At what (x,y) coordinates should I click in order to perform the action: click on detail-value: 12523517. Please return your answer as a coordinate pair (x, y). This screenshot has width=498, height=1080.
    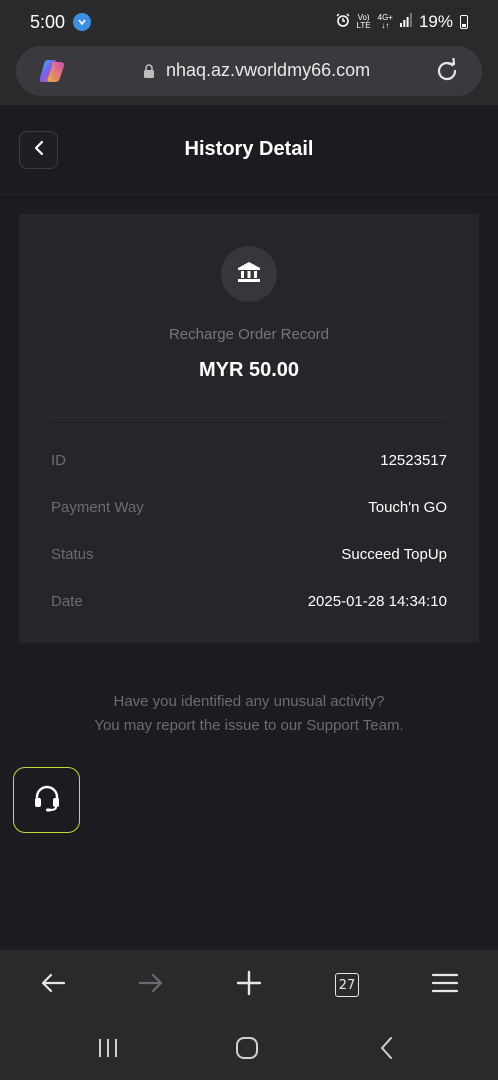
    Looking at the image, I should click on (413, 460).